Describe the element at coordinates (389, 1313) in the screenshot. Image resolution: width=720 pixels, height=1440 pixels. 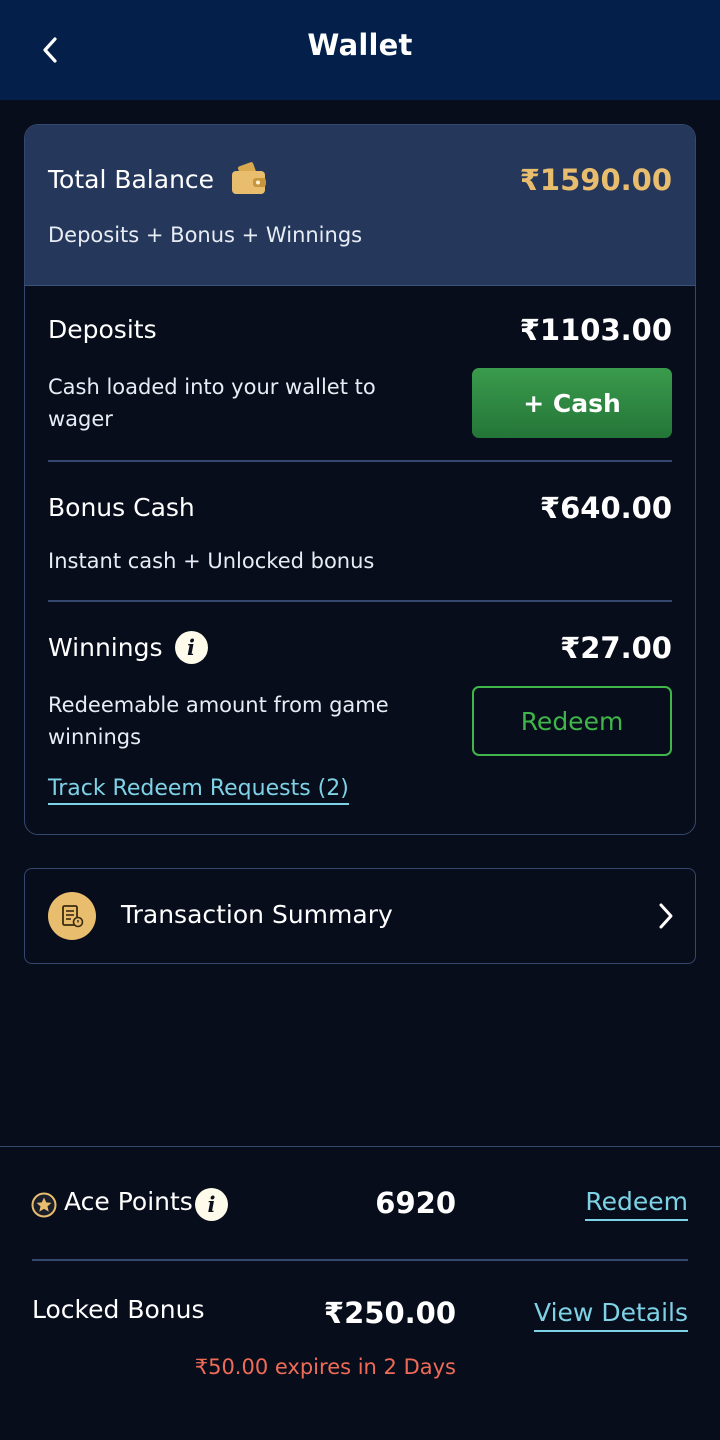
I see `locked-bonus-amount: ₹250.00` at that location.